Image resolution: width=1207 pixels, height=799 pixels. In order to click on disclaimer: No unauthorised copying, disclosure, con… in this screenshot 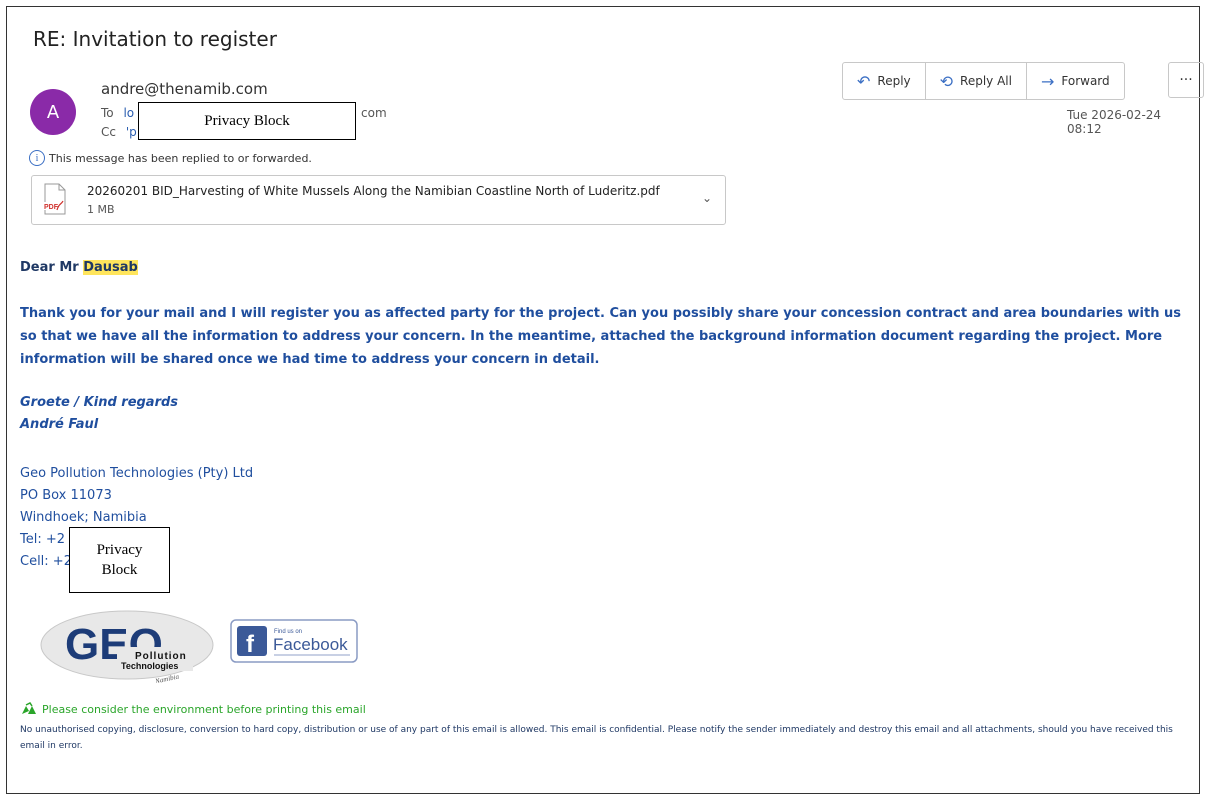, I will do `click(596, 738)`.